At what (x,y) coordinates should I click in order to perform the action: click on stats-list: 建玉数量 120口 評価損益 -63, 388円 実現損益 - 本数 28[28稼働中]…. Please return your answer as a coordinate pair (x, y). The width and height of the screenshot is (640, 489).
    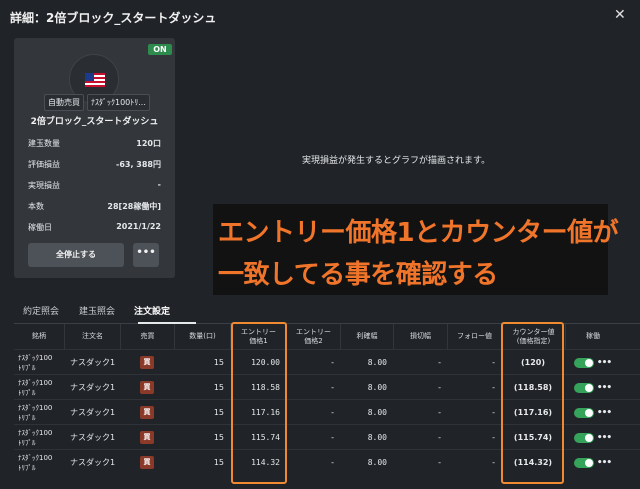
    Looking at the image, I should click on (94, 190).